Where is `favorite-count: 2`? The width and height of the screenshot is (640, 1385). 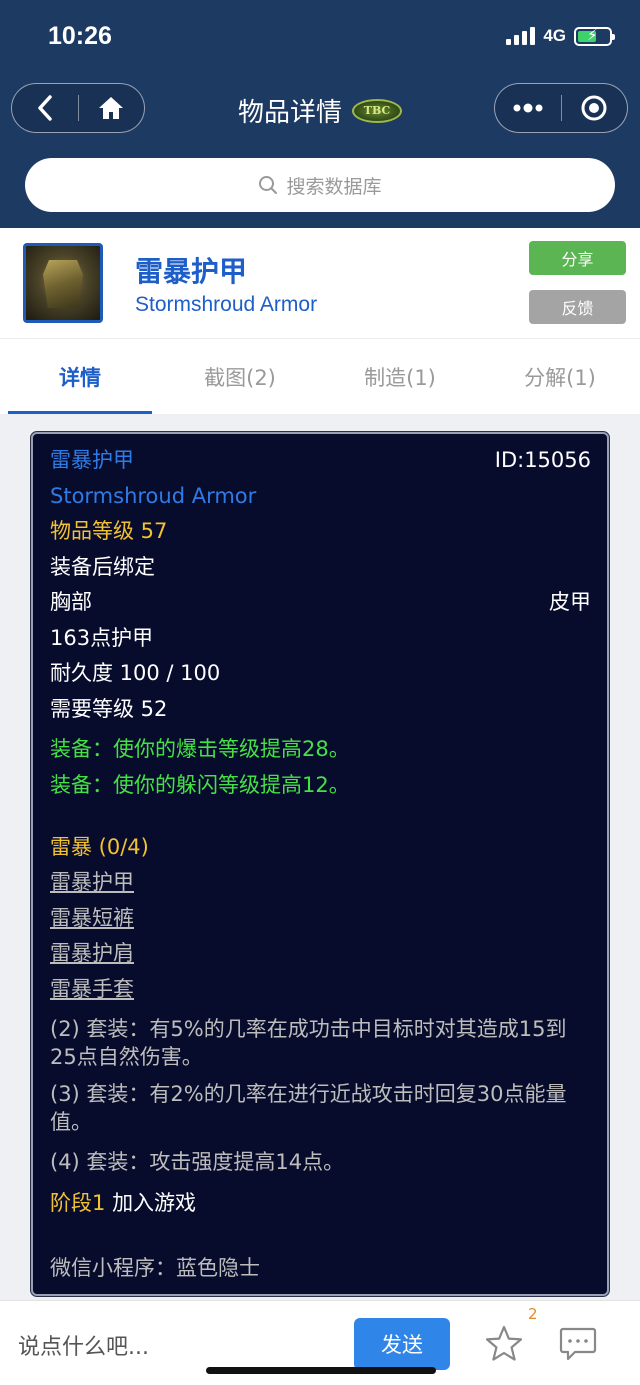
favorite-count: 2 is located at coordinates (533, 1314).